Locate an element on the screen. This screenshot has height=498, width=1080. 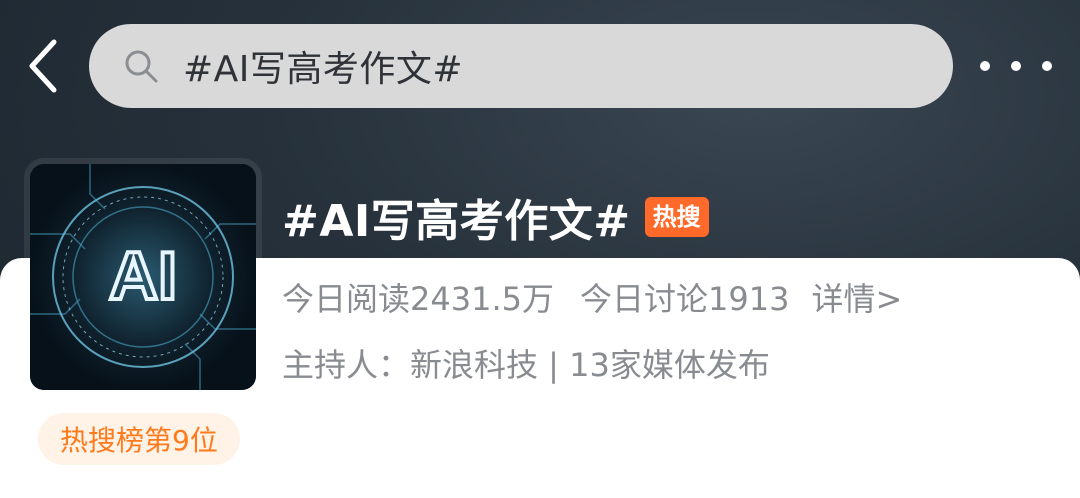
detail-link: 详情> is located at coordinates (856, 297).